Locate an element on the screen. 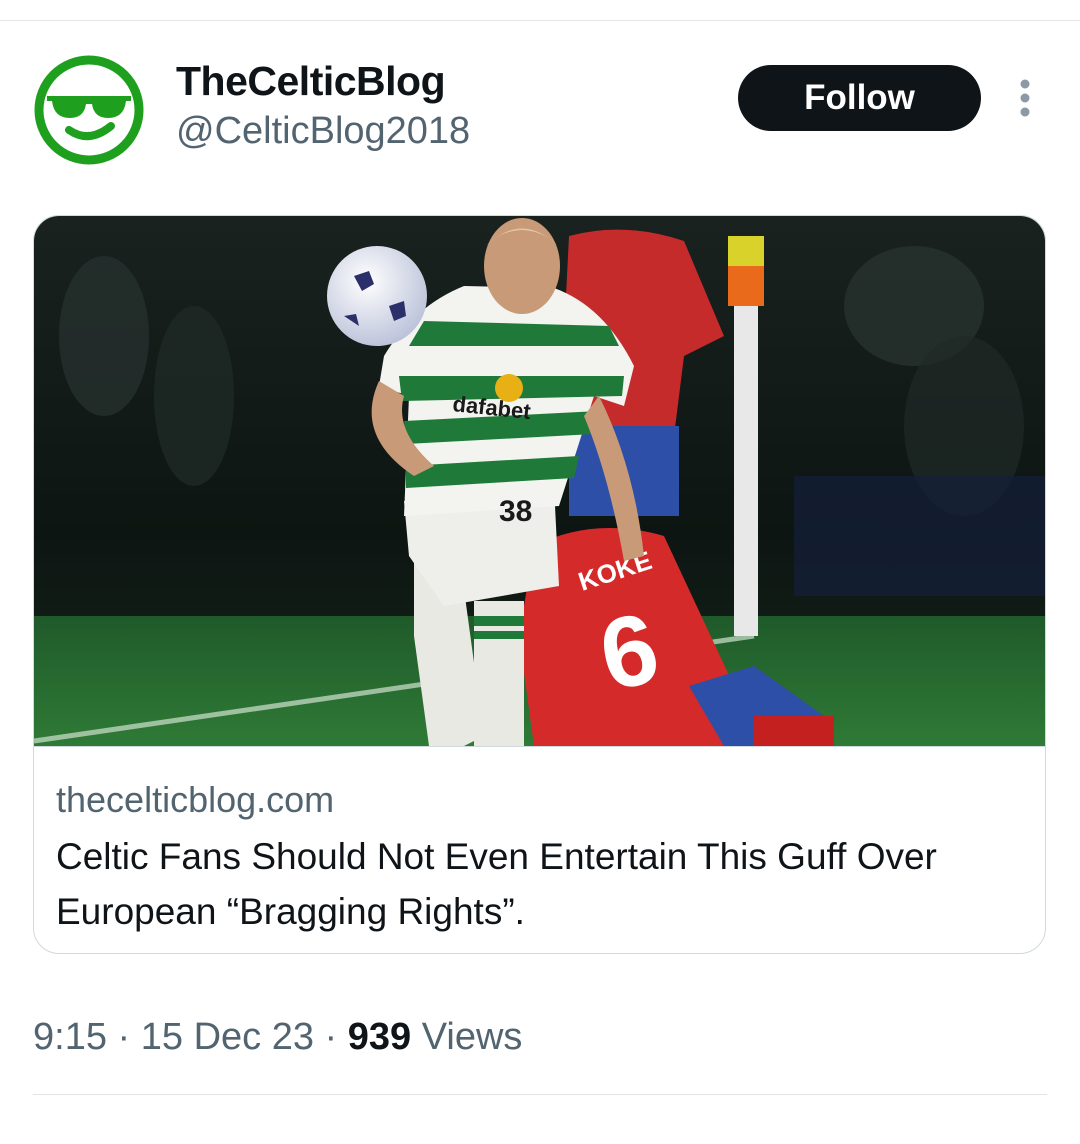  views-label: Views is located at coordinates (467, 1037).